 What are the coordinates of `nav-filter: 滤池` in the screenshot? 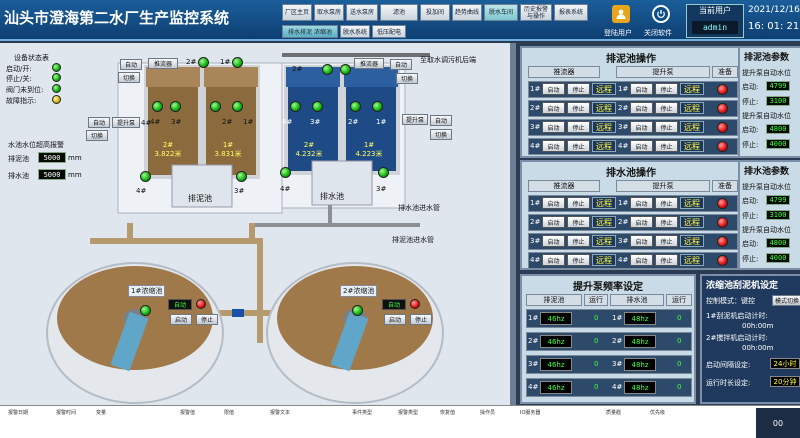 It's located at (399, 12).